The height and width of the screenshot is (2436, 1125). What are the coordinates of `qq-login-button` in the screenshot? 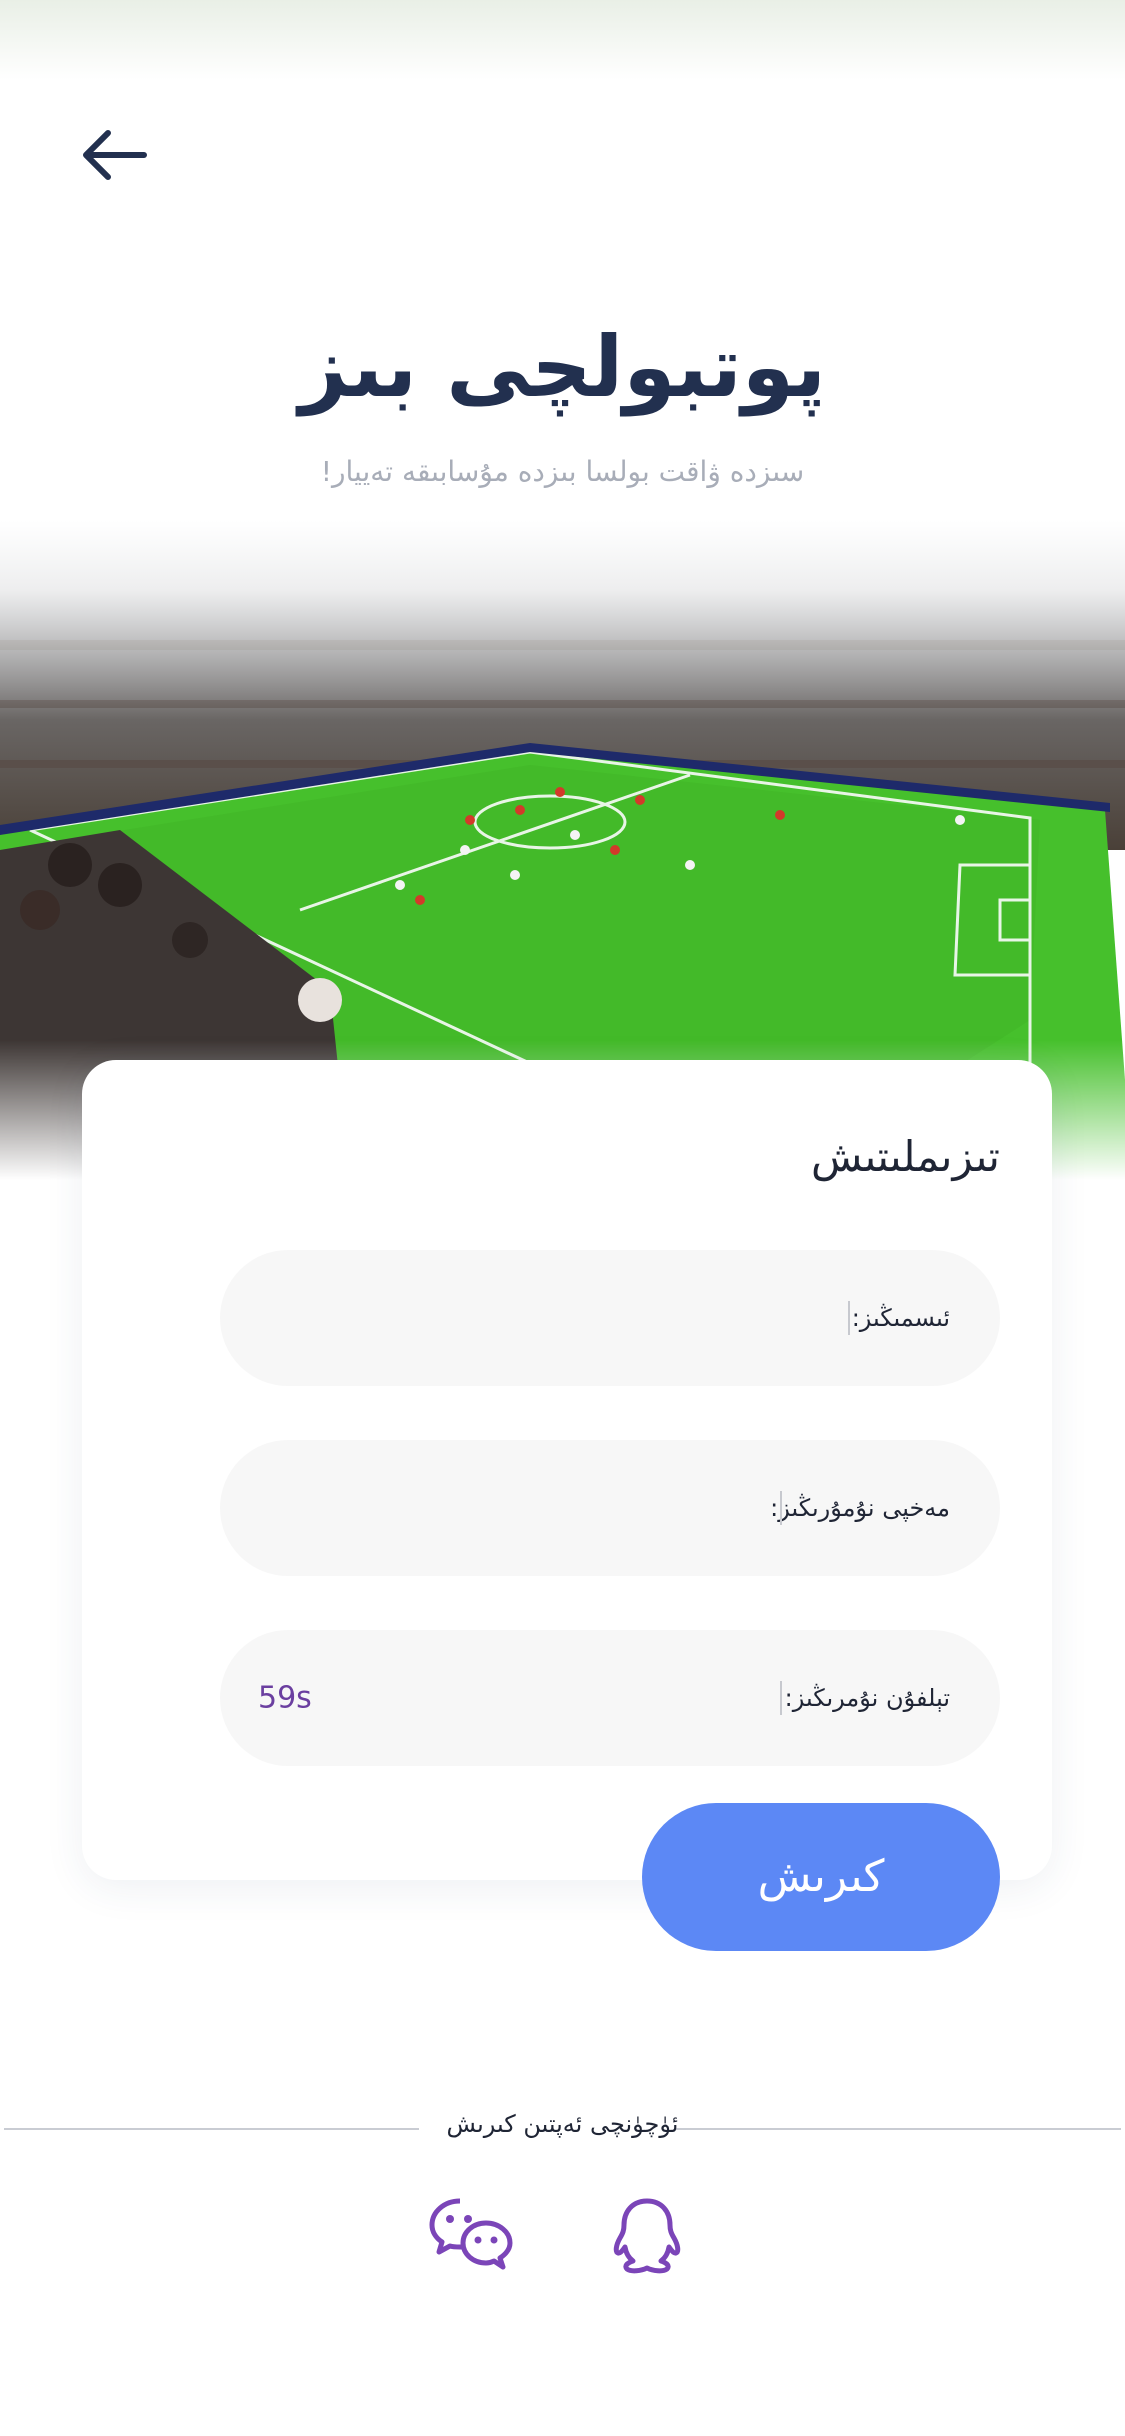 It's located at (650, 2235).